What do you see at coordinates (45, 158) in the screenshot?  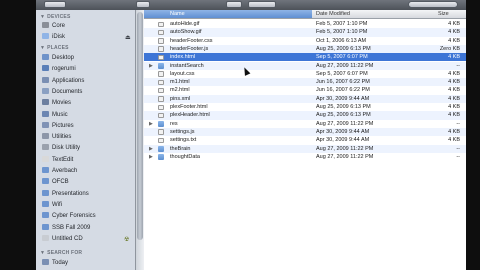 I see `textedit-icon` at bounding box center [45, 158].